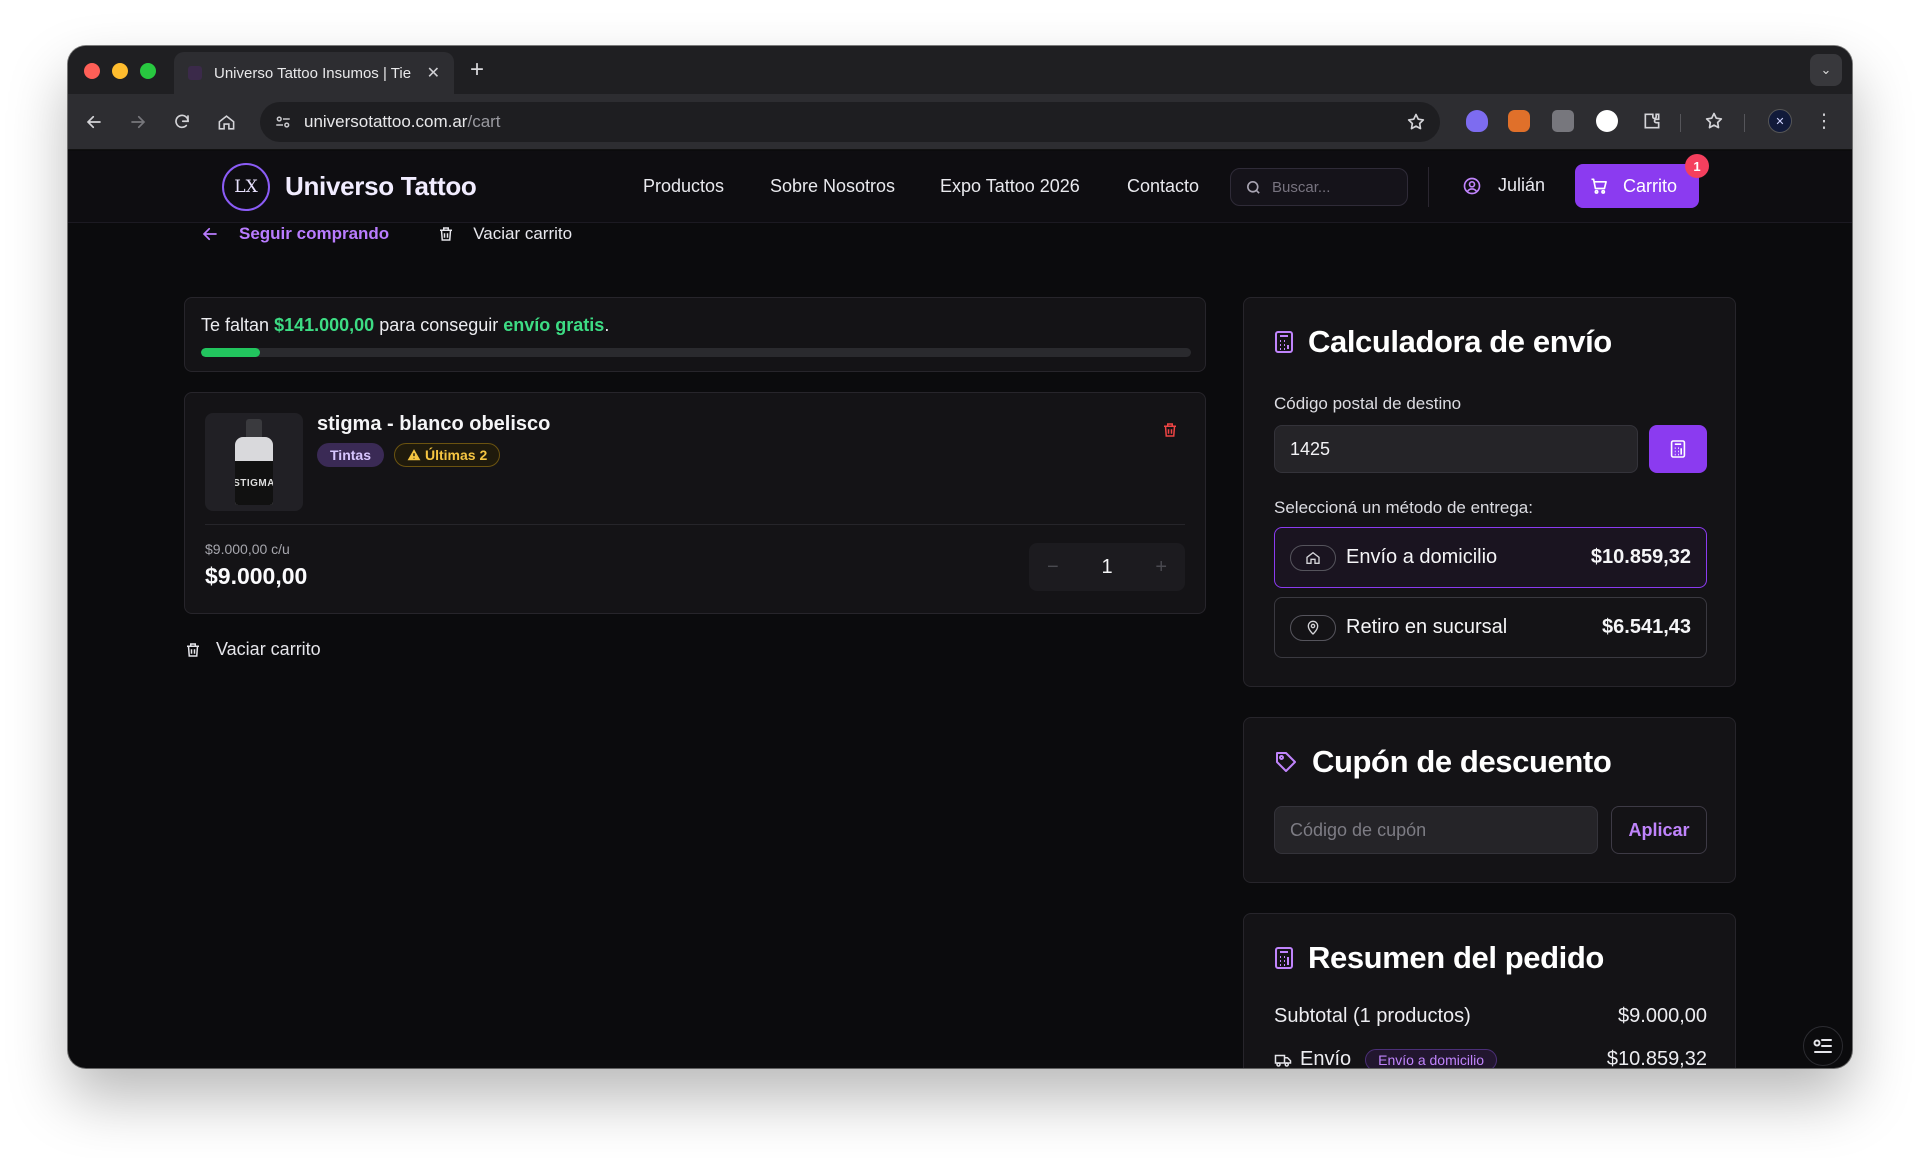  I want to click on subtotal-value: $9.000,00, so click(1662, 1016).